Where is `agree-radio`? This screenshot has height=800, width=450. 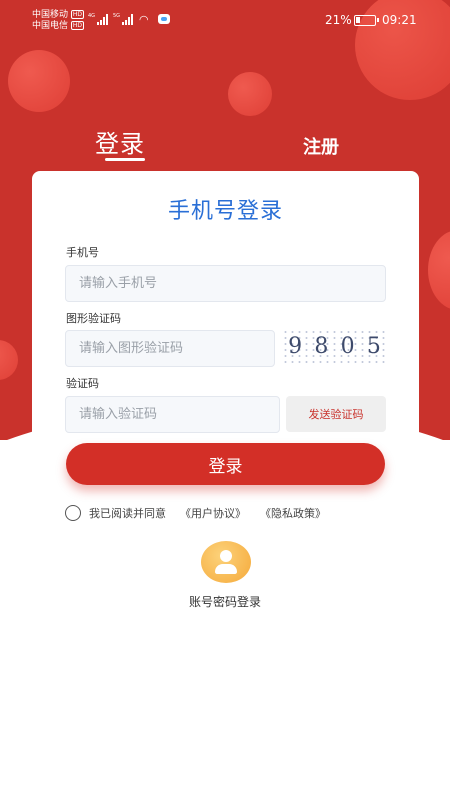 agree-radio is located at coordinates (73, 513).